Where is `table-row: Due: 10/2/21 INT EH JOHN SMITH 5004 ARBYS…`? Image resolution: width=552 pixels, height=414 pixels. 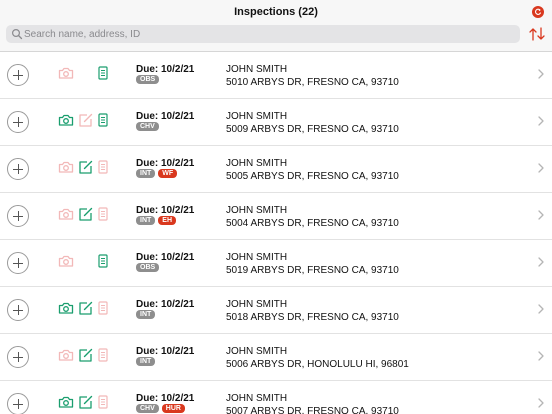
table-row: Due: 10/2/21 INT EH JOHN SMITH 5004 ARBYS… is located at coordinates (276, 216).